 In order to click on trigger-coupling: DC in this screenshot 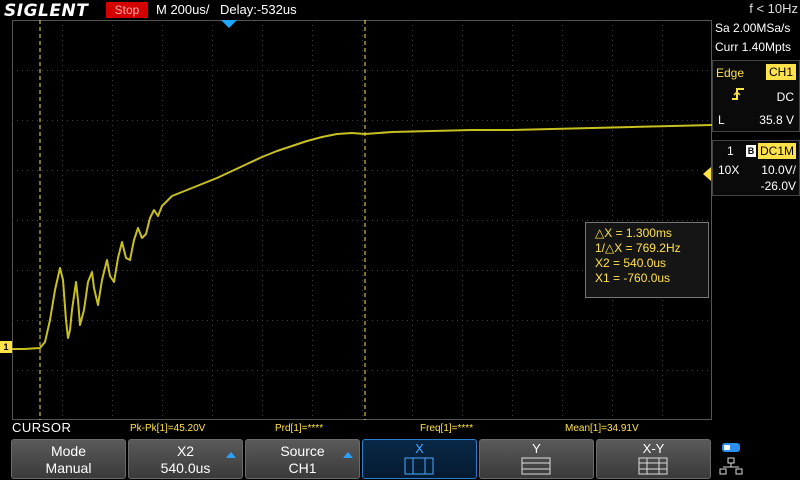, I will do `click(785, 97)`.